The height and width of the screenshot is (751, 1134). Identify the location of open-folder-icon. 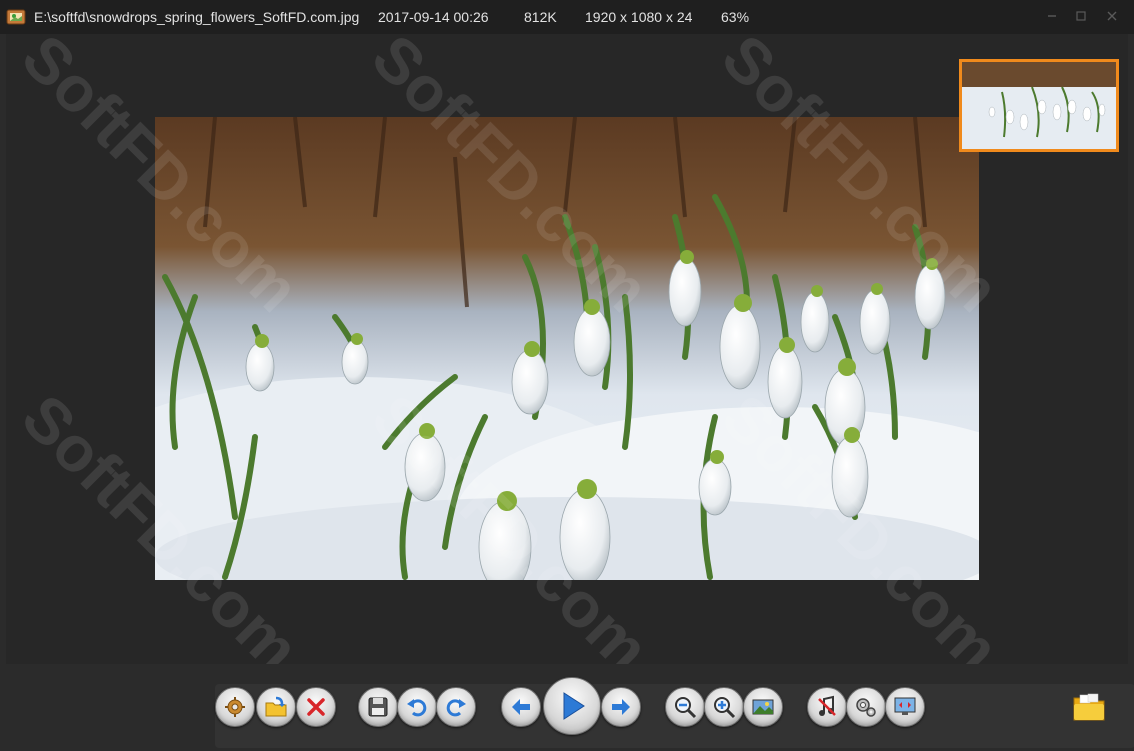
(276, 706).